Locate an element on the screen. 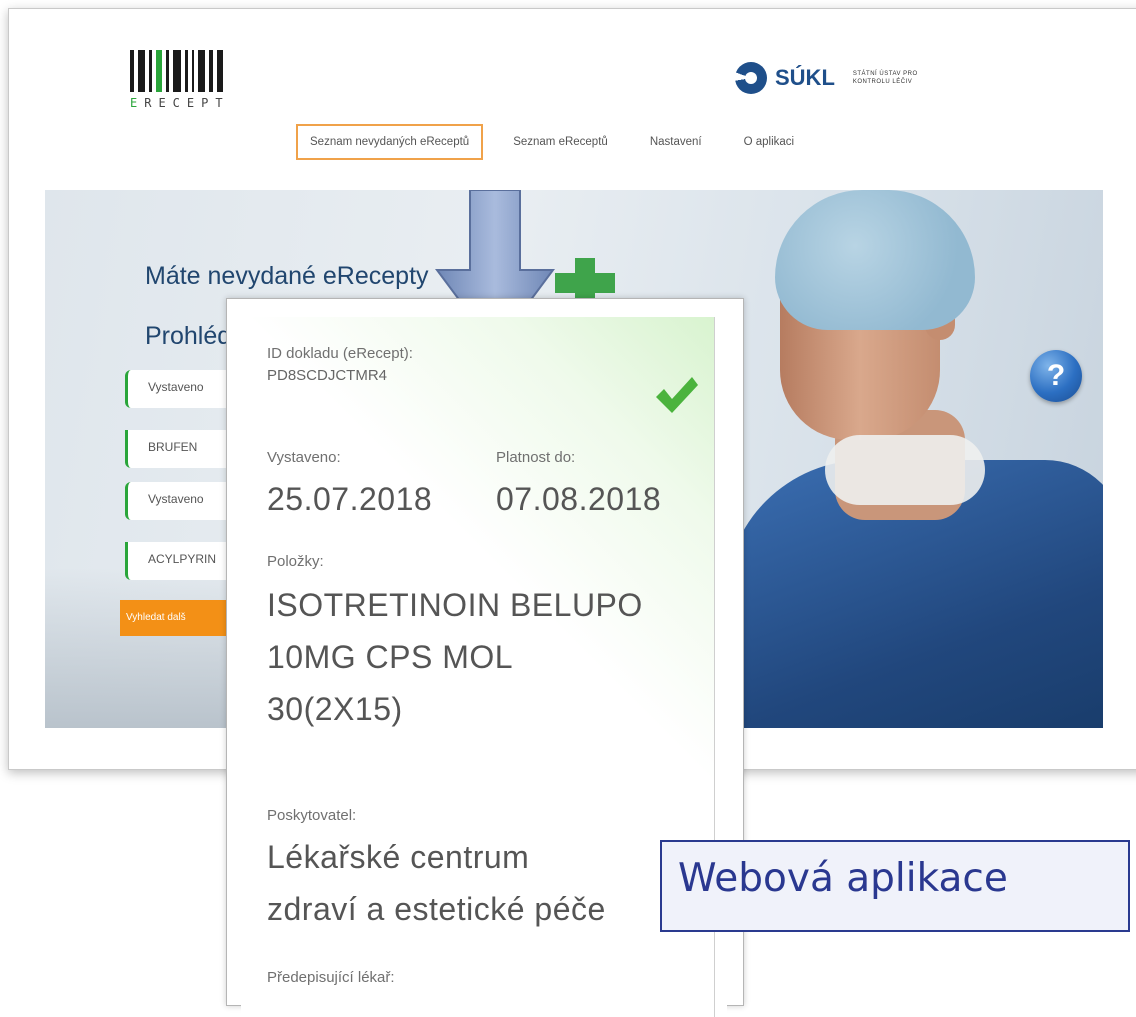 This screenshot has height=1017, width=1136. issued-label: Vystaveno: is located at coordinates (304, 457).